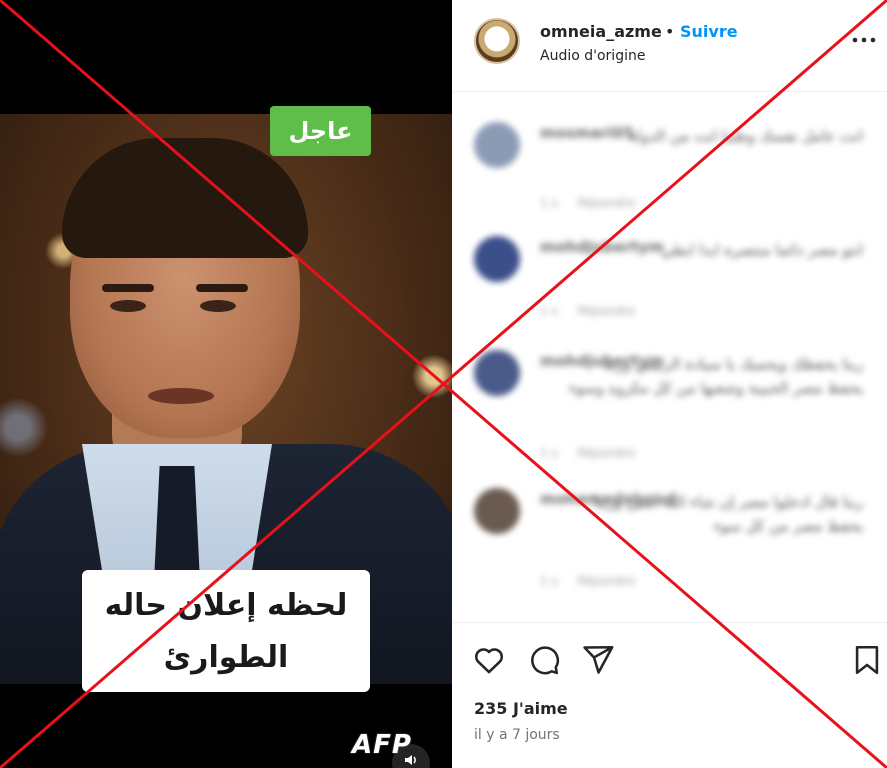  What do you see at coordinates (218, 306) in the screenshot?
I see `person-eye-right` at bounding box center [218, 306].